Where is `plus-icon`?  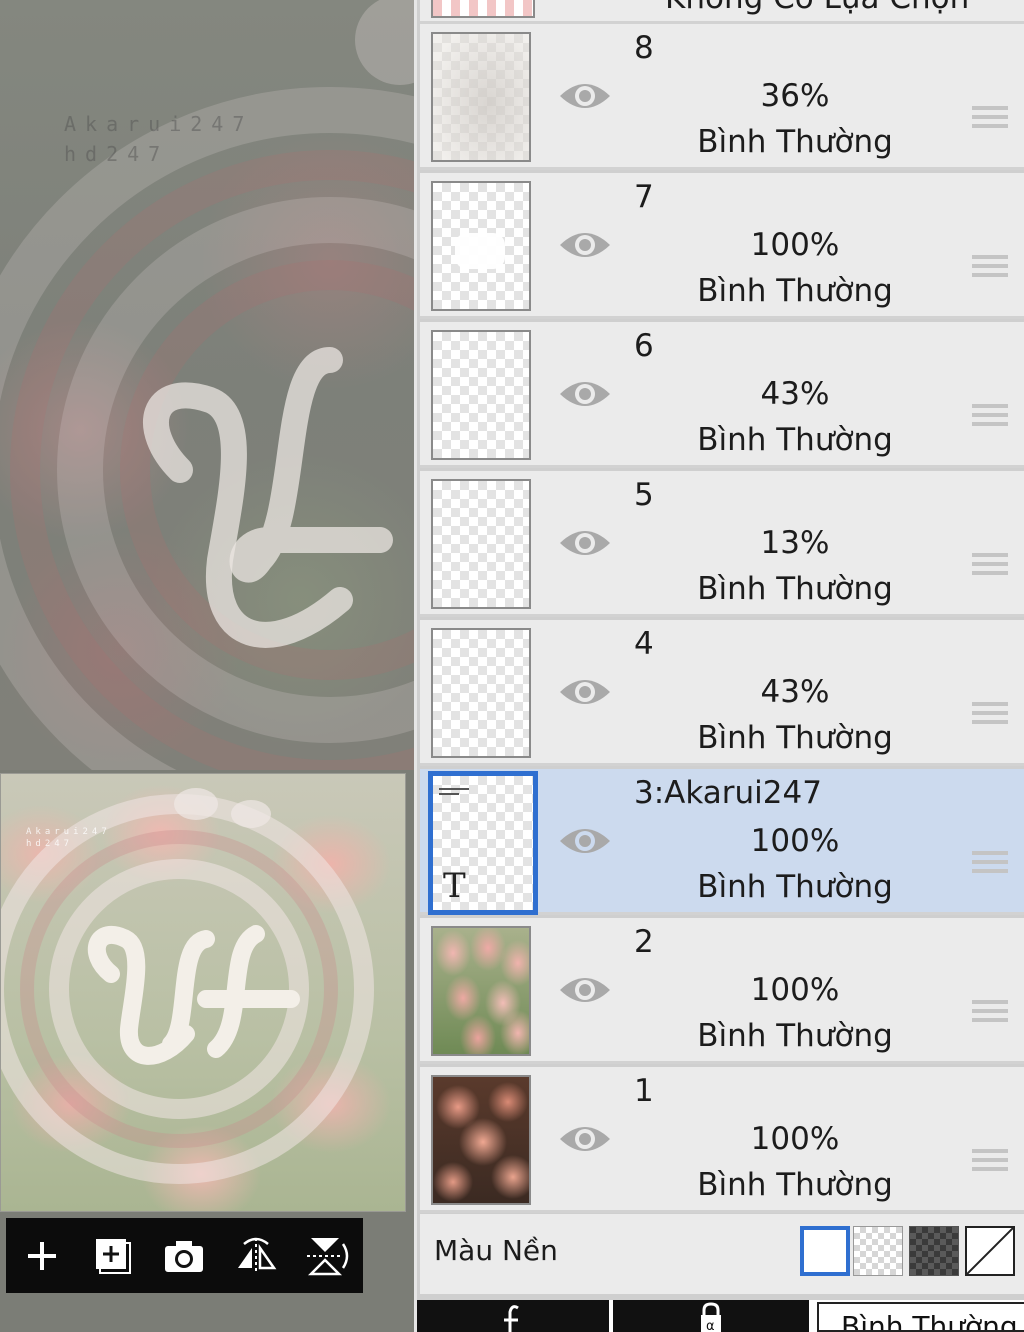
plus-icon is located at coordinates (41, 1255).